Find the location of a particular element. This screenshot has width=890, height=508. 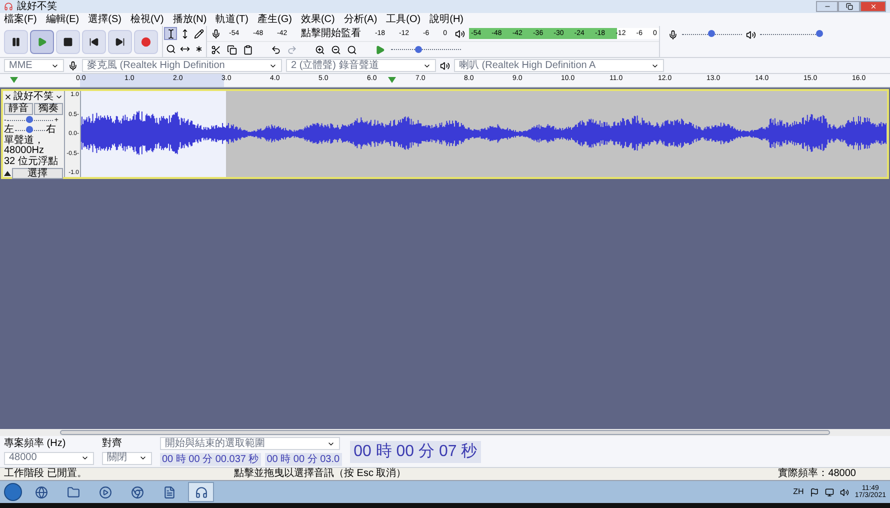

menu-item: 工具(O) is located at coordinates (403, 19).